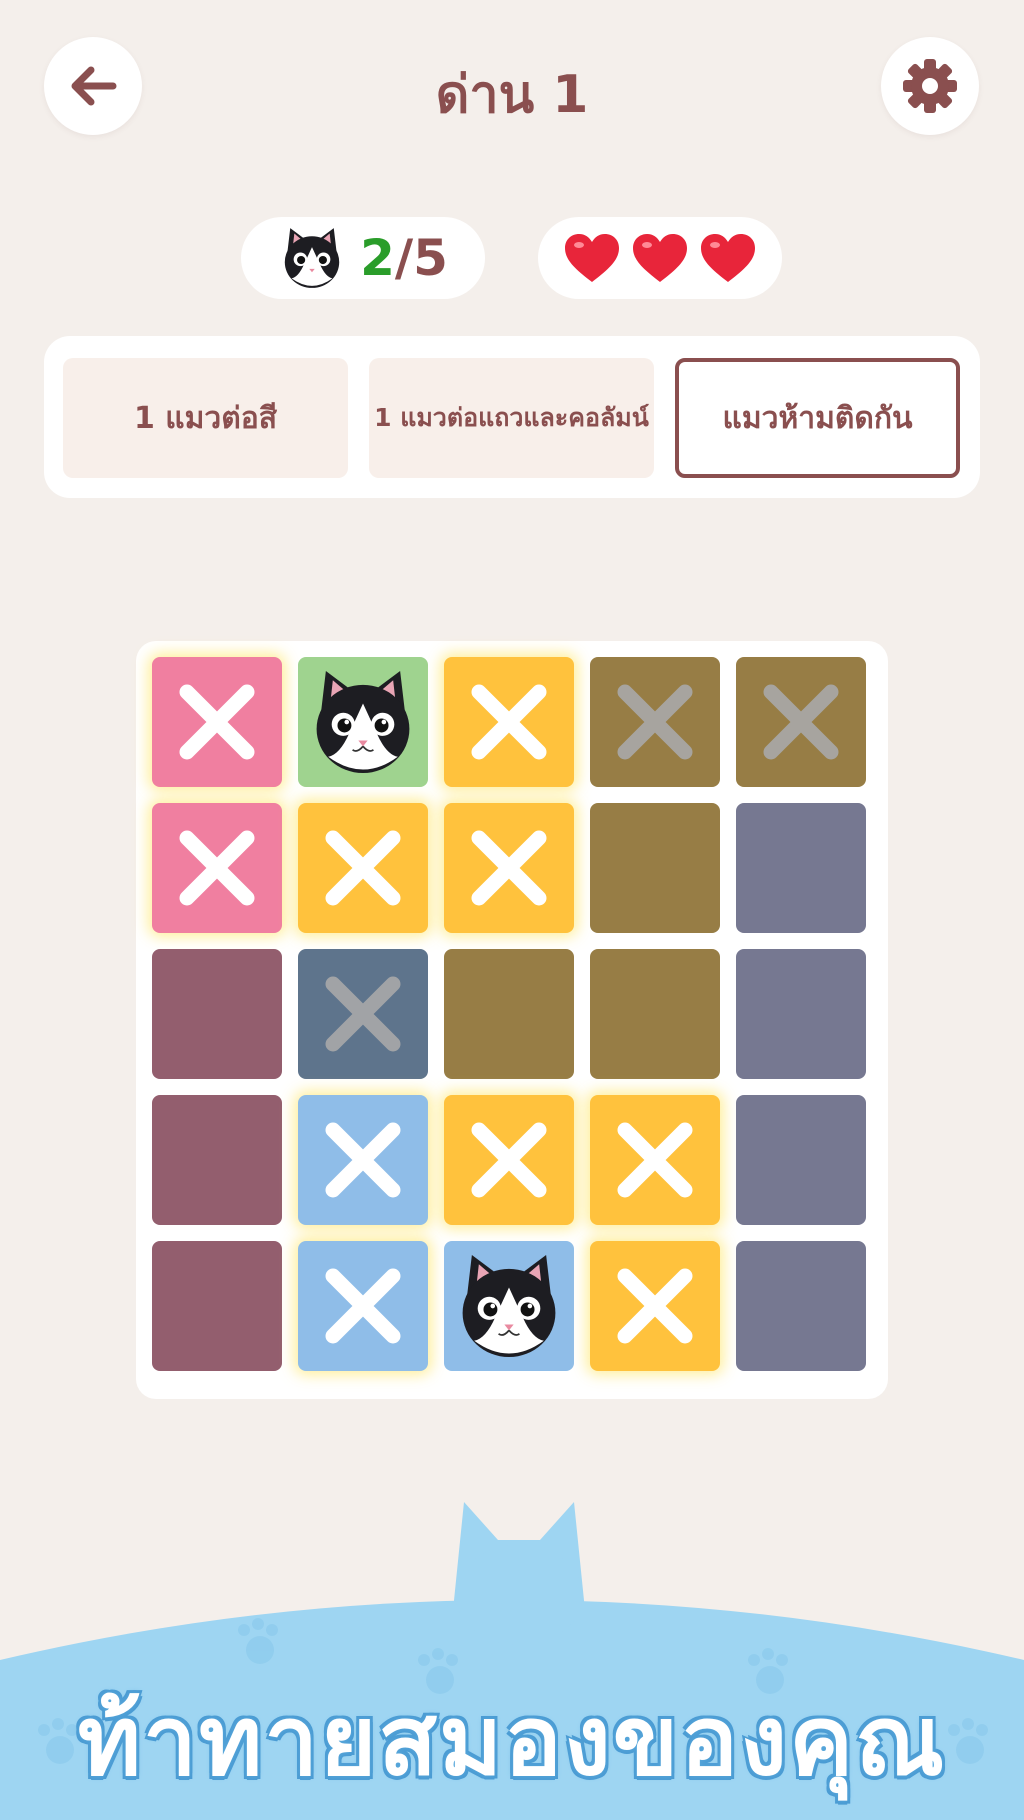 The width and height of the screenshot is (1024, 1820). What do you see at coordinates (512, 95) in the screenshot?
I see `page-title: ด่าน 1` at bounding box center [512, 95].